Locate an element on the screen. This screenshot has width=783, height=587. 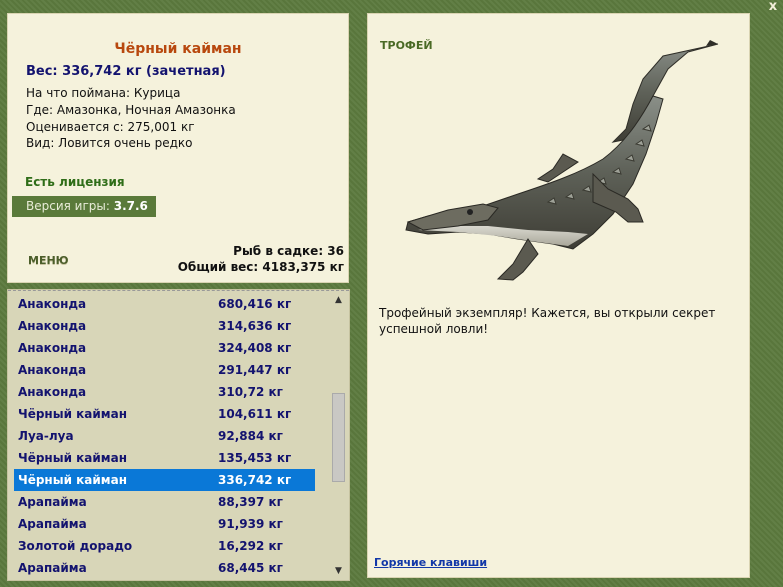
version-value: 3.7.6 is located at coordinates (130, 206).